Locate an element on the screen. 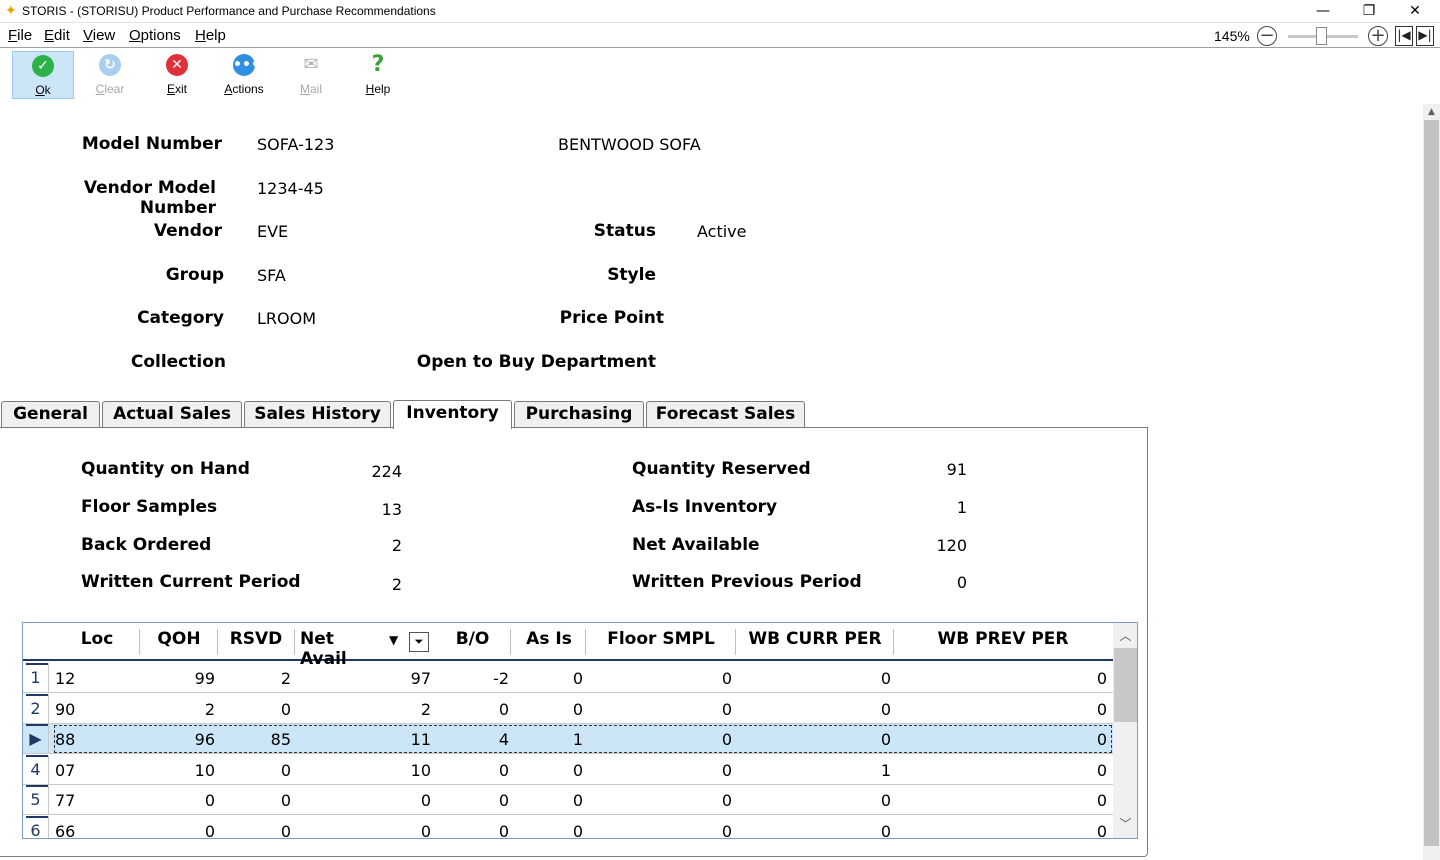 This screenshot has height=860, width=1440. storis-logo-icon: ✦ is located at coordinates (11, 11).